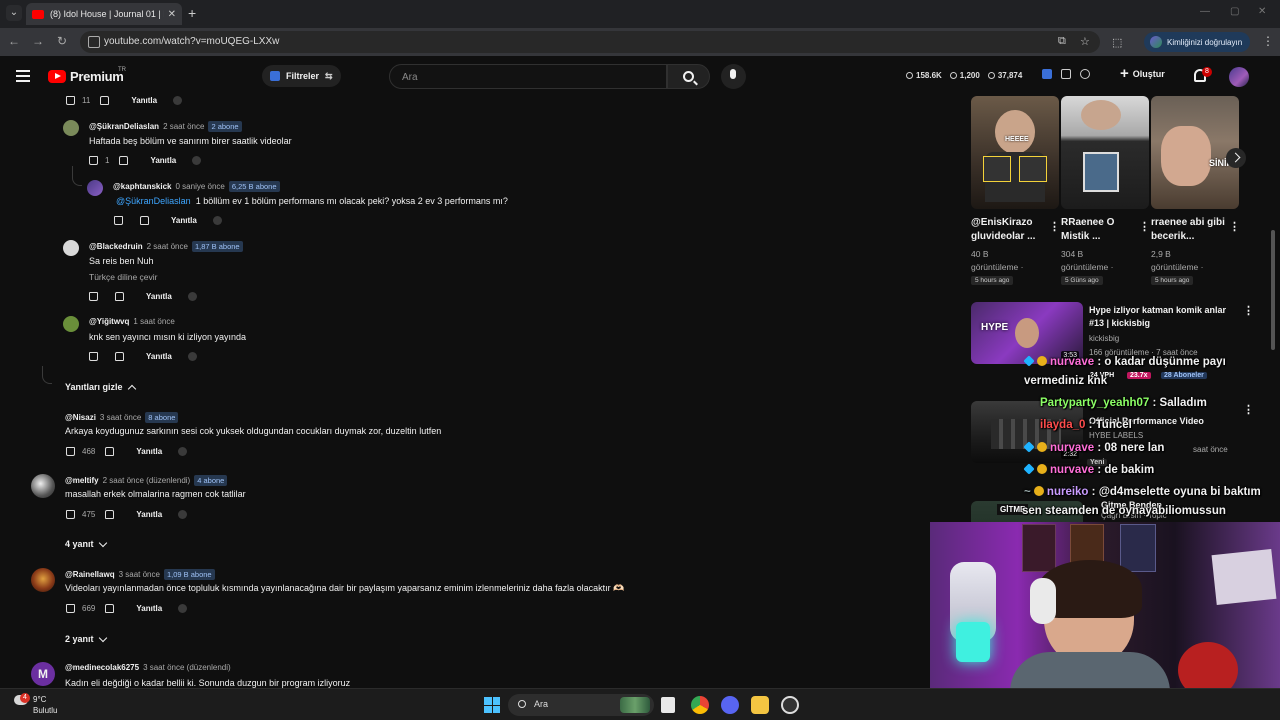 Image resolution: width=1280 pixels, height=720 pixels. Describe the element at coordinates (82, 480) in the screenshot. I see `comment-author: @meltify` at that location.